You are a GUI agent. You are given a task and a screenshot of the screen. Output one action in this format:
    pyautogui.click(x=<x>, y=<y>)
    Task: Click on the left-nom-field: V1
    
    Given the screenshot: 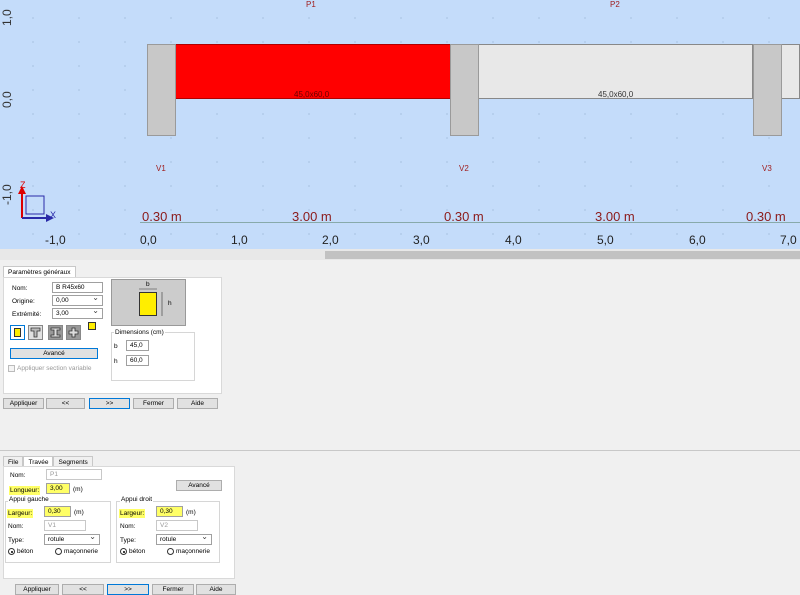 What is the action you would take?
    pyautogui.click(x=65, y=525)
    